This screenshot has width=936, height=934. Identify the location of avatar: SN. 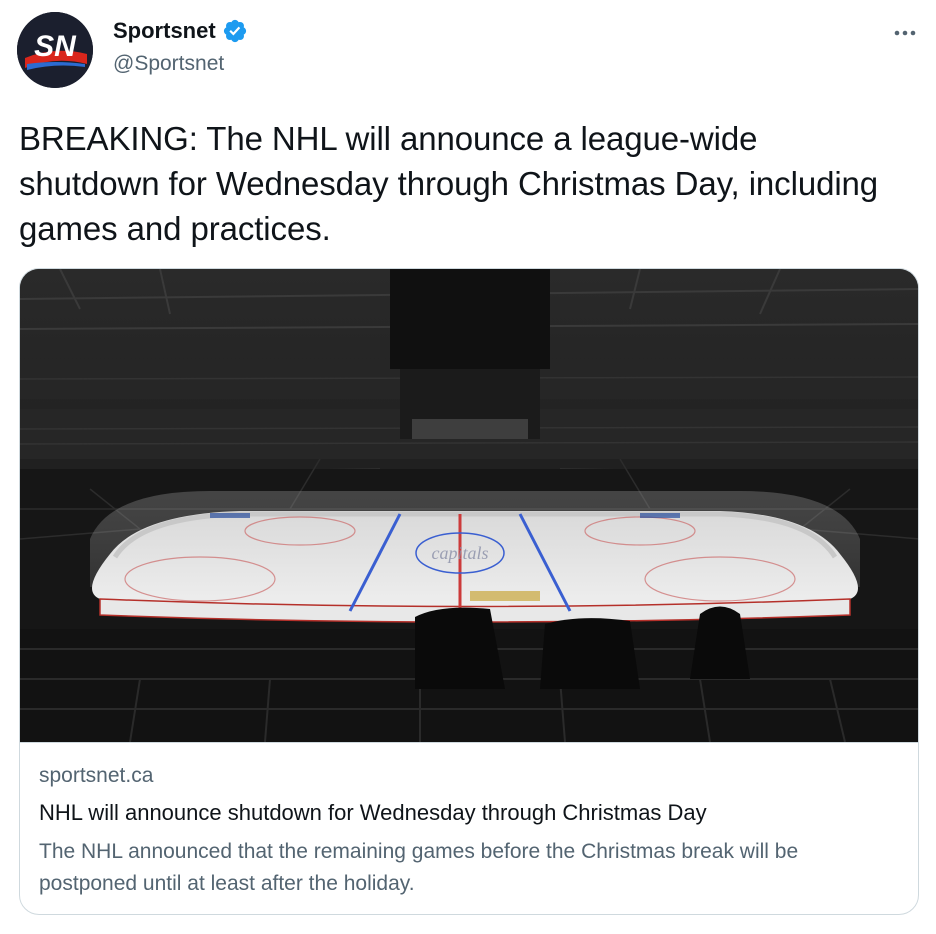
(55, 50).